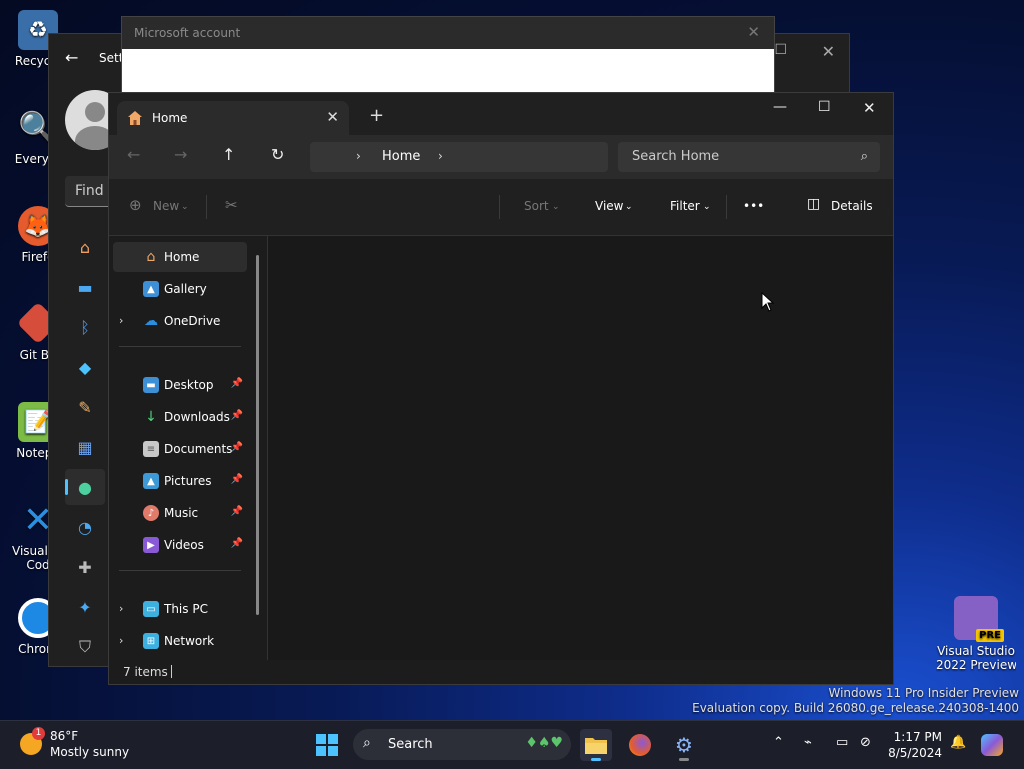 The image size is (1024, 769). Describe the element at coordinates (166, 206) in the screenshot. I see `new-button: New` at that location.